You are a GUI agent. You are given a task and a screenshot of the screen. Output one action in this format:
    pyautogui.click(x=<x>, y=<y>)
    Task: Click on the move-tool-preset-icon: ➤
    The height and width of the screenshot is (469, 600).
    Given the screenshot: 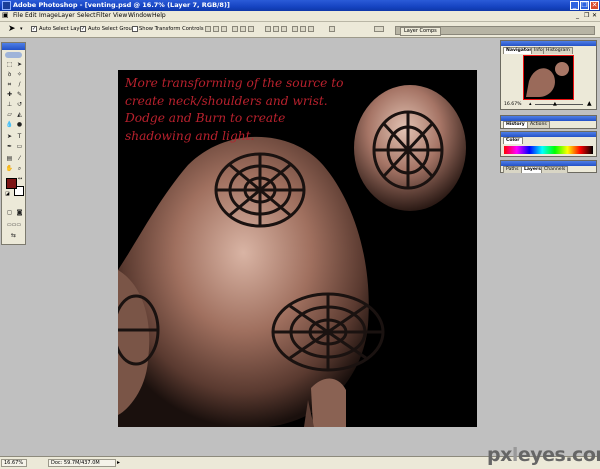 What is the action you would take?
    pyautogui.click(x=12, y=29)
    